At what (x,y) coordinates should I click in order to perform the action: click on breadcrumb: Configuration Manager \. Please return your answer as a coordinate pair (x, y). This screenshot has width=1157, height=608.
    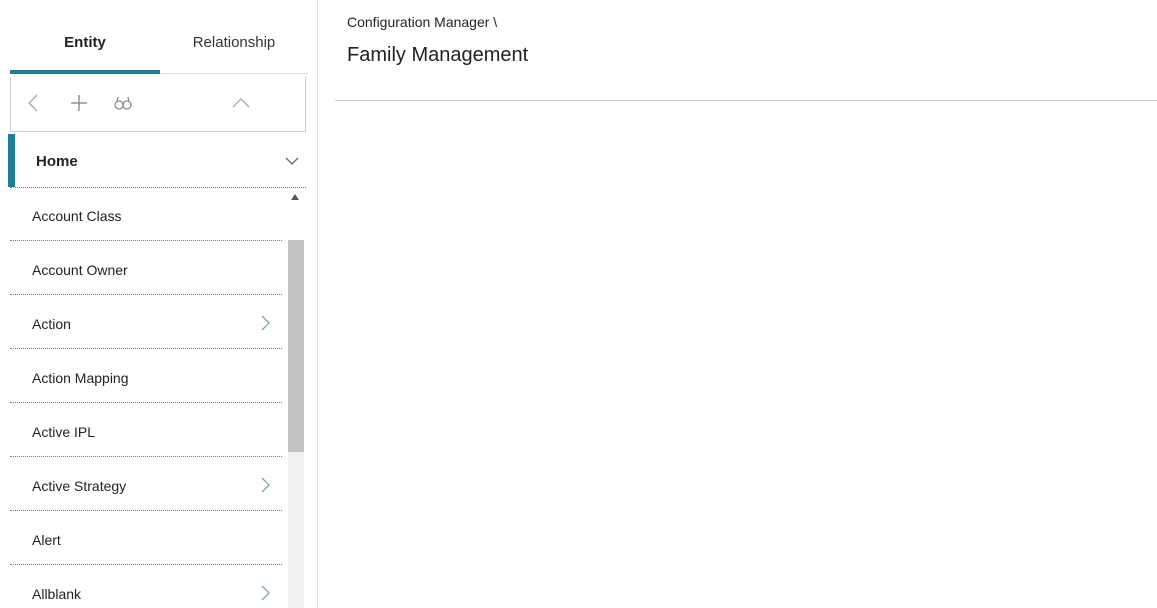
    Looking at the image, I should click on (422, 22).